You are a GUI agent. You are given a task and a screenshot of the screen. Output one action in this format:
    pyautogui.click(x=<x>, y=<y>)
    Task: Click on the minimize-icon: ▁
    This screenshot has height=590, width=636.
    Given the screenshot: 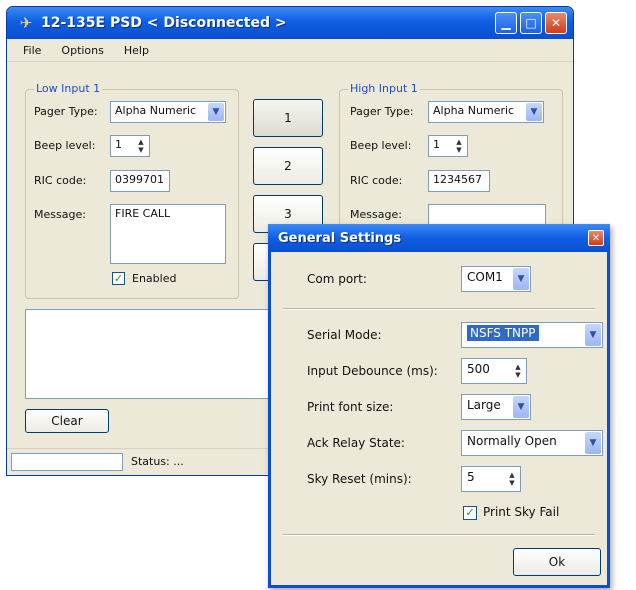 What is the action you would take?
    pyautogui.click(x=506, y=23)
    